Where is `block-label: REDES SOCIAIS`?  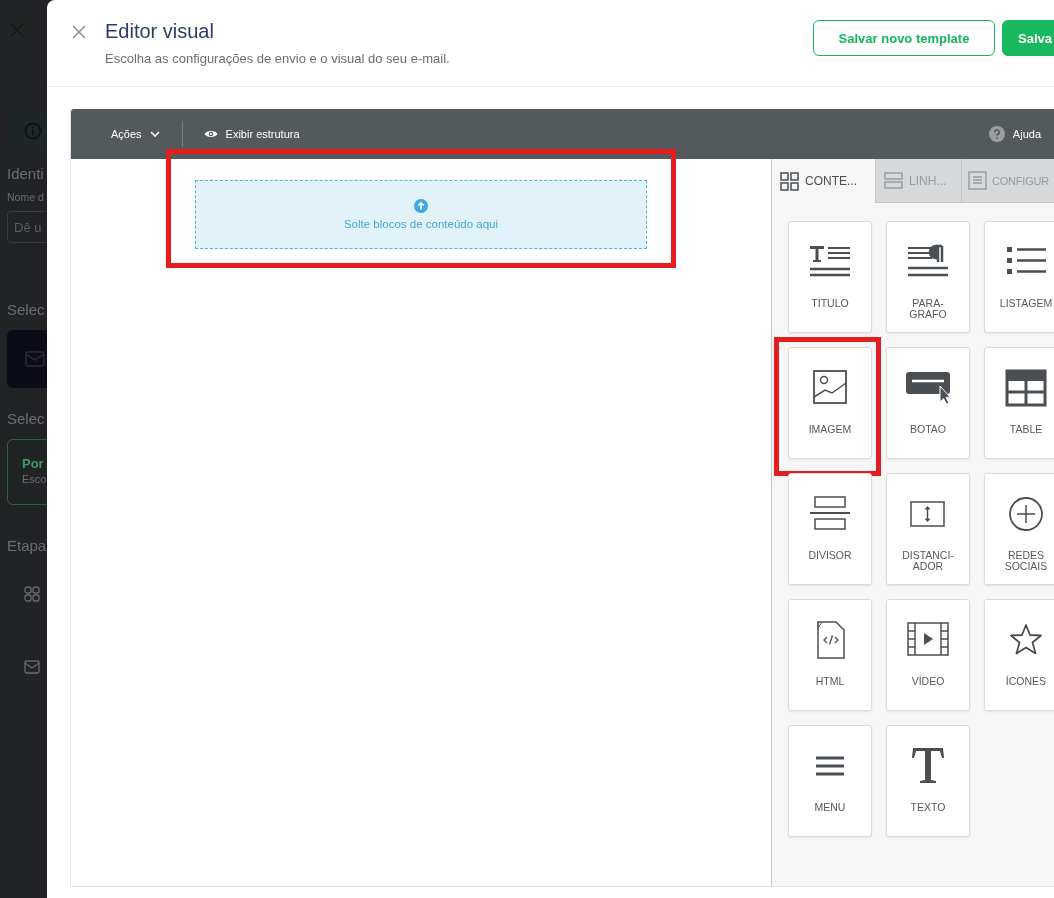 block-label: REDES SOCIAIS is located at coordinates (1026, 561).